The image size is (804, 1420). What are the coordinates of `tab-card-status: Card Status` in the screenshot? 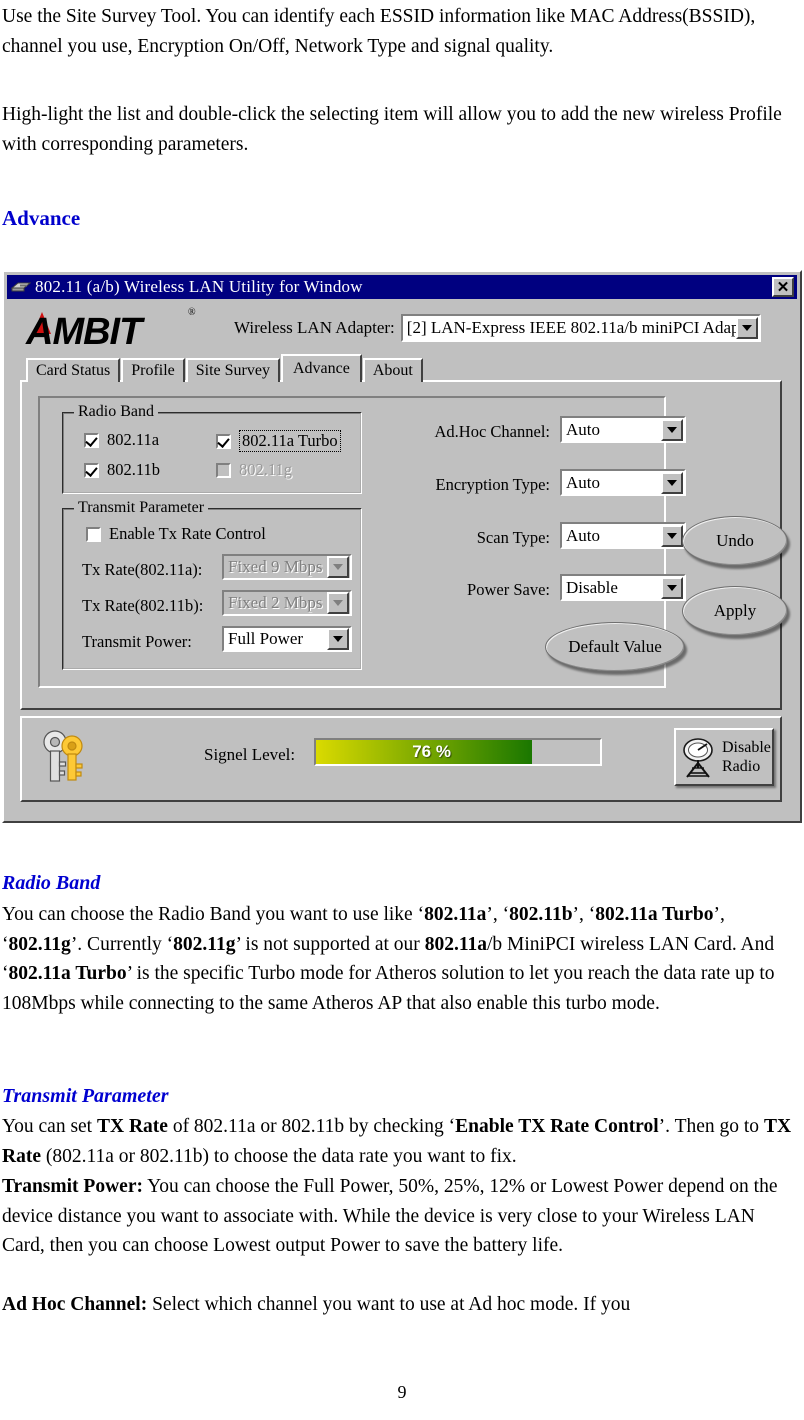 It's located at (73, 370).